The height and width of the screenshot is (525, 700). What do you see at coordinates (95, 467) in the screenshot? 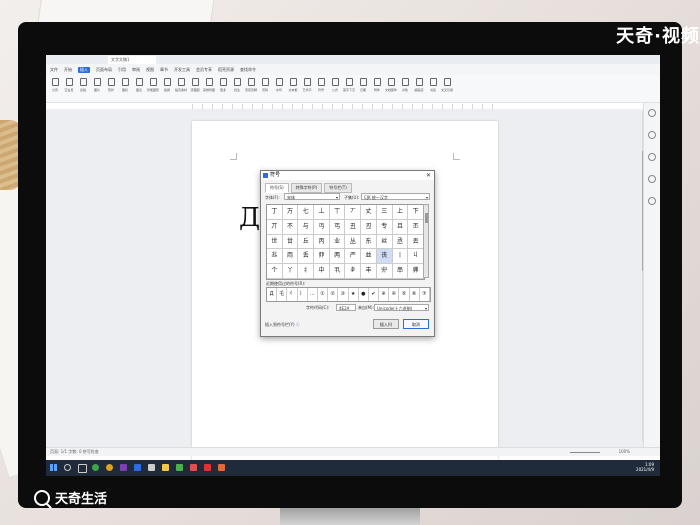
I see `browser-icon` at bounding box center [95, 467].